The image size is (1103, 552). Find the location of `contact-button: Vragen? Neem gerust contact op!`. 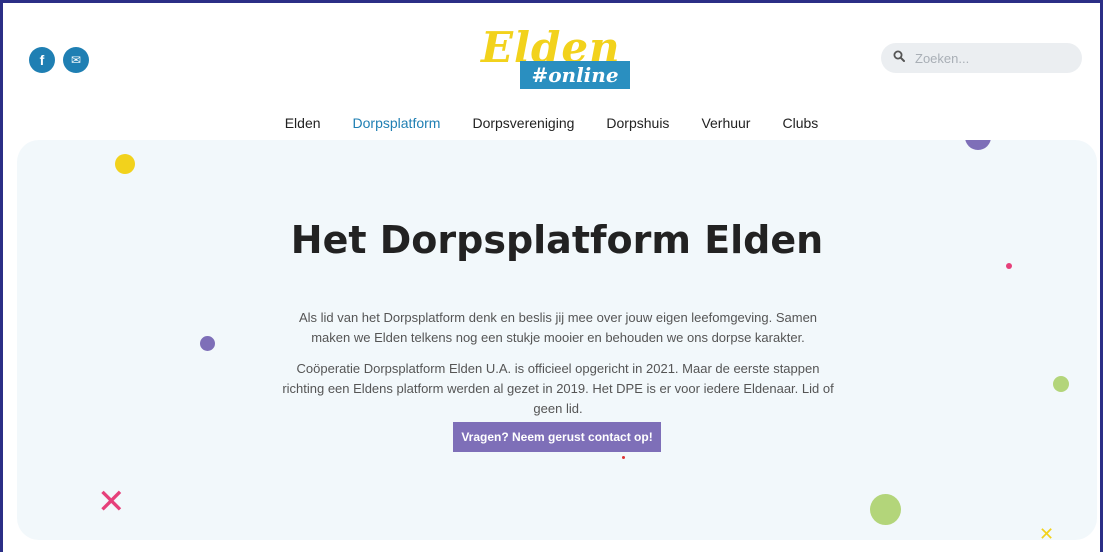

contact-button: Vragen? Neem gerust contact op! is located at coordinates (557, 437).